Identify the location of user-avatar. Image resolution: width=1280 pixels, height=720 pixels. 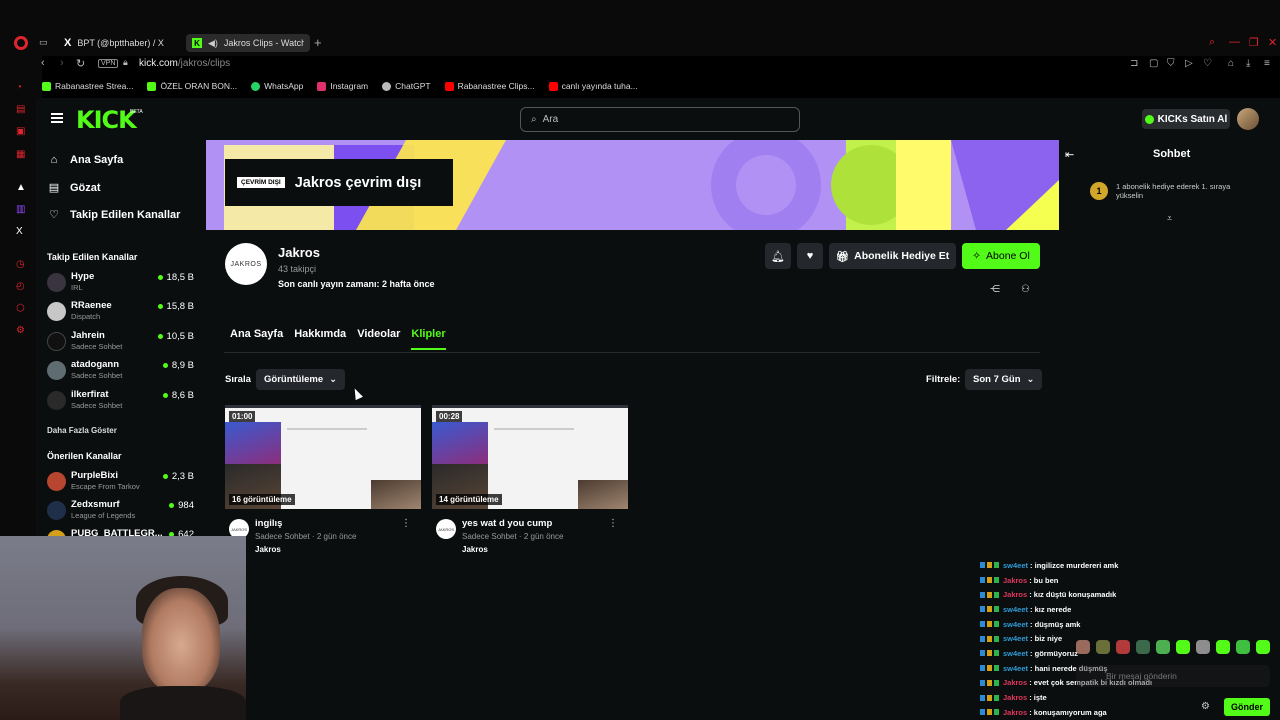
(1248, 119).